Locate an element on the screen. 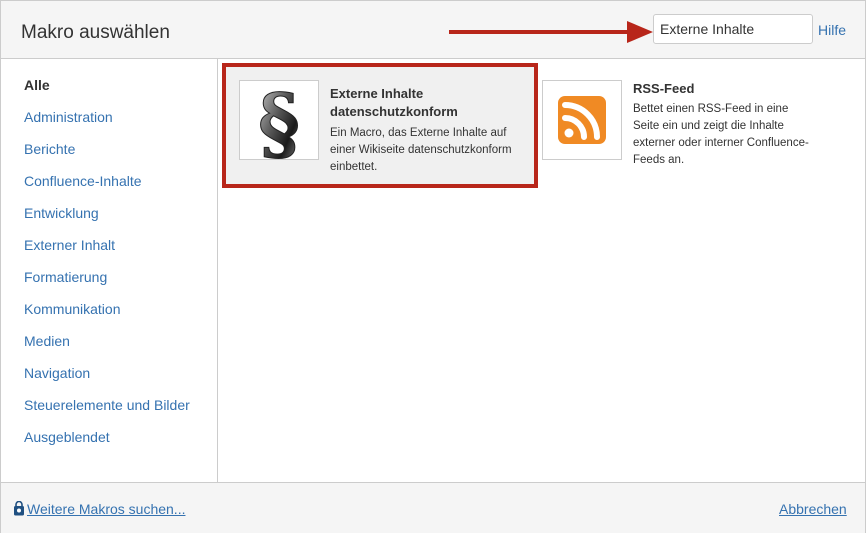 The width and height of the screenshot is (866, 533). dialog-footer: Weitere Makros suchen... Abbrechen is located at coordinates (433, 507).